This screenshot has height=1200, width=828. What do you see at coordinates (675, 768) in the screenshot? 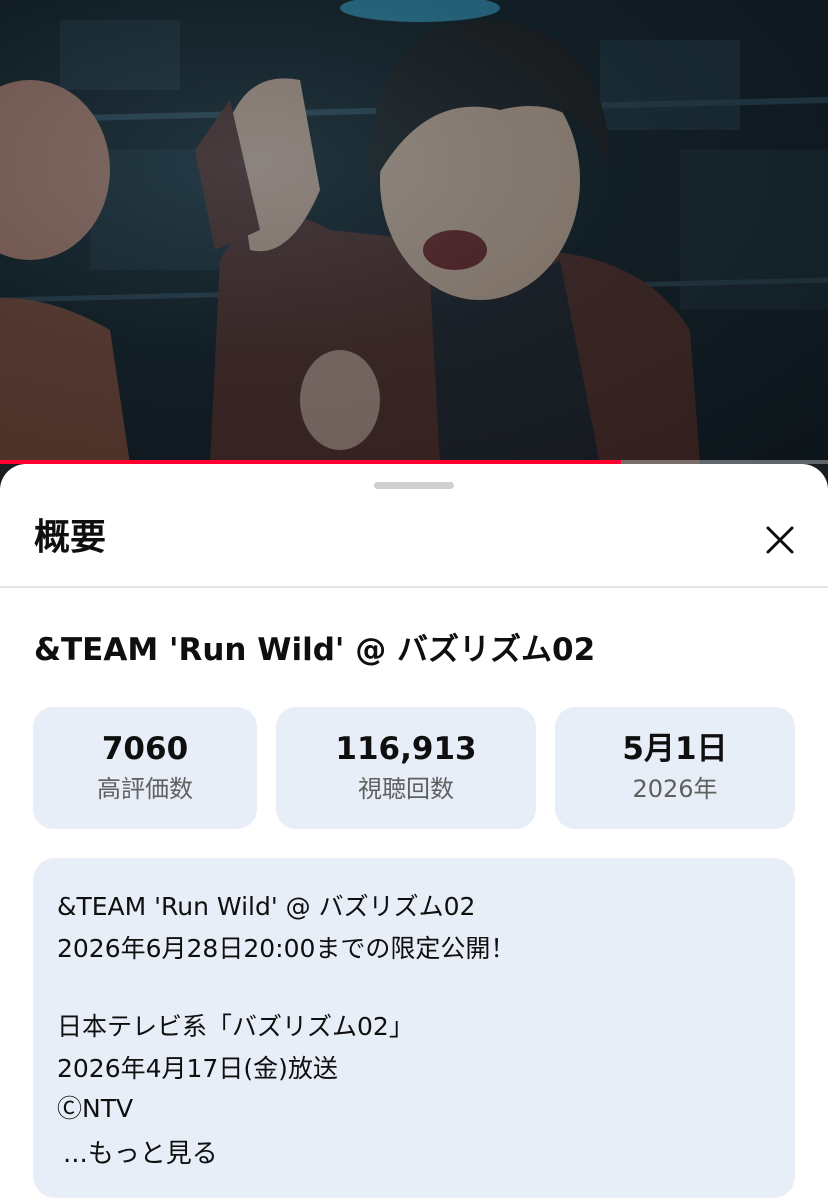
I see `date-stat: 5月1日 2026年` at bounding box center [675, 768].